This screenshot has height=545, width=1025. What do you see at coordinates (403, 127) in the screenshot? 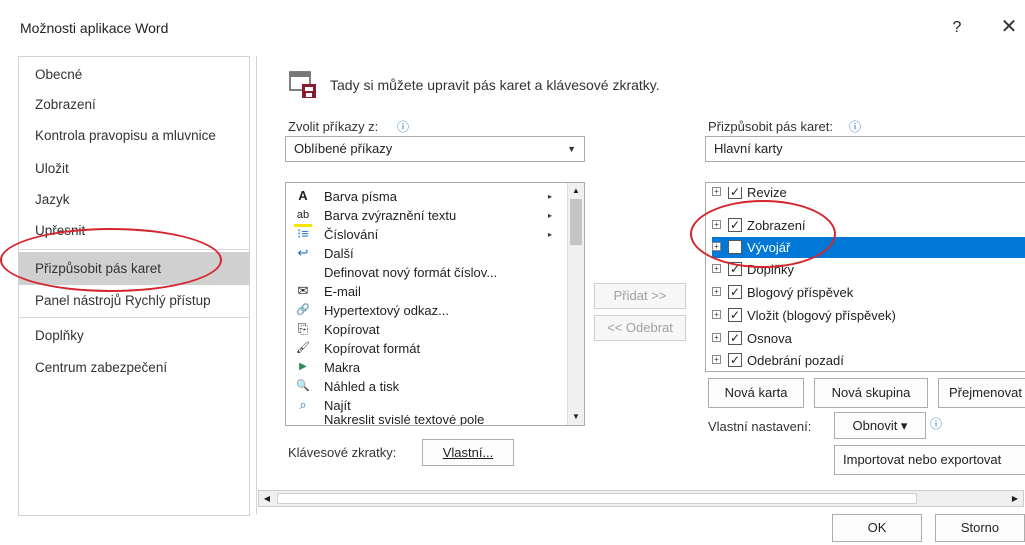
I see `info-icon: ⓘ` at bounding box center [403, 127].